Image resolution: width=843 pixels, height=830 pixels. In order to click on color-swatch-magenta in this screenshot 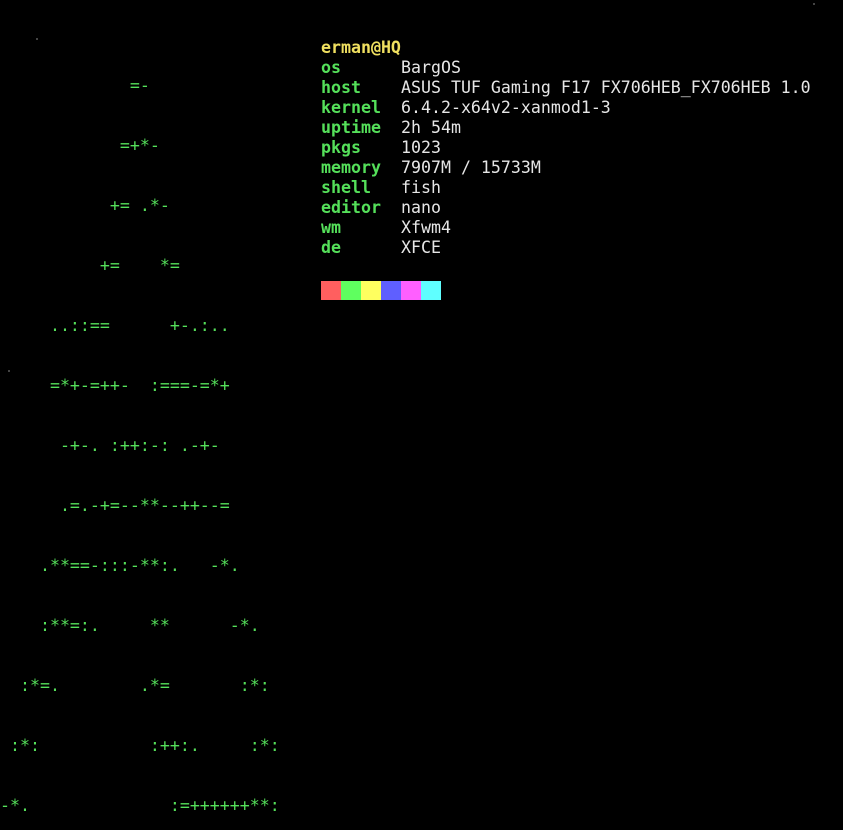, I will do `click(411, 290)`.